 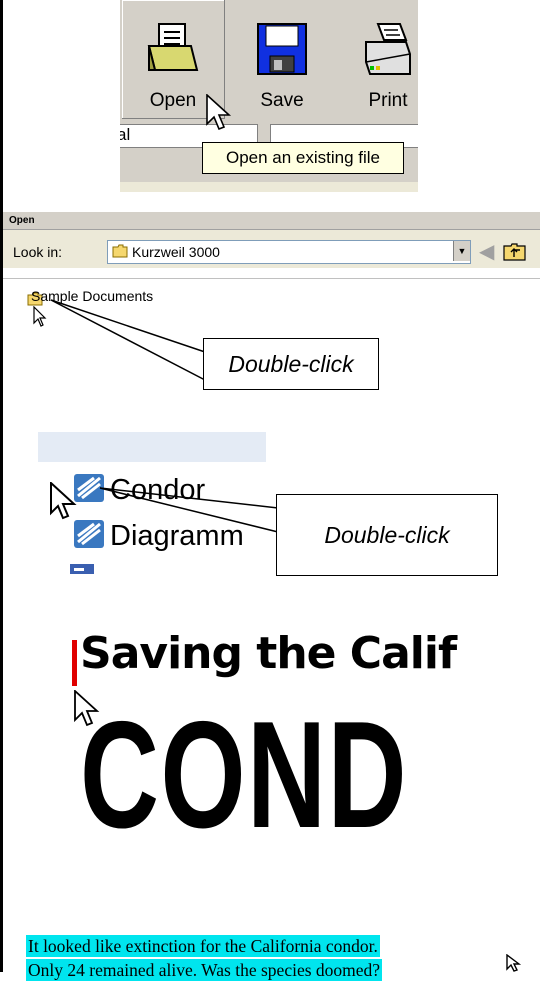 What do you see at coordinates (514, 963) in the screenshot?
I see `mouse-pointer-icon` at bounding box center [514, 963].